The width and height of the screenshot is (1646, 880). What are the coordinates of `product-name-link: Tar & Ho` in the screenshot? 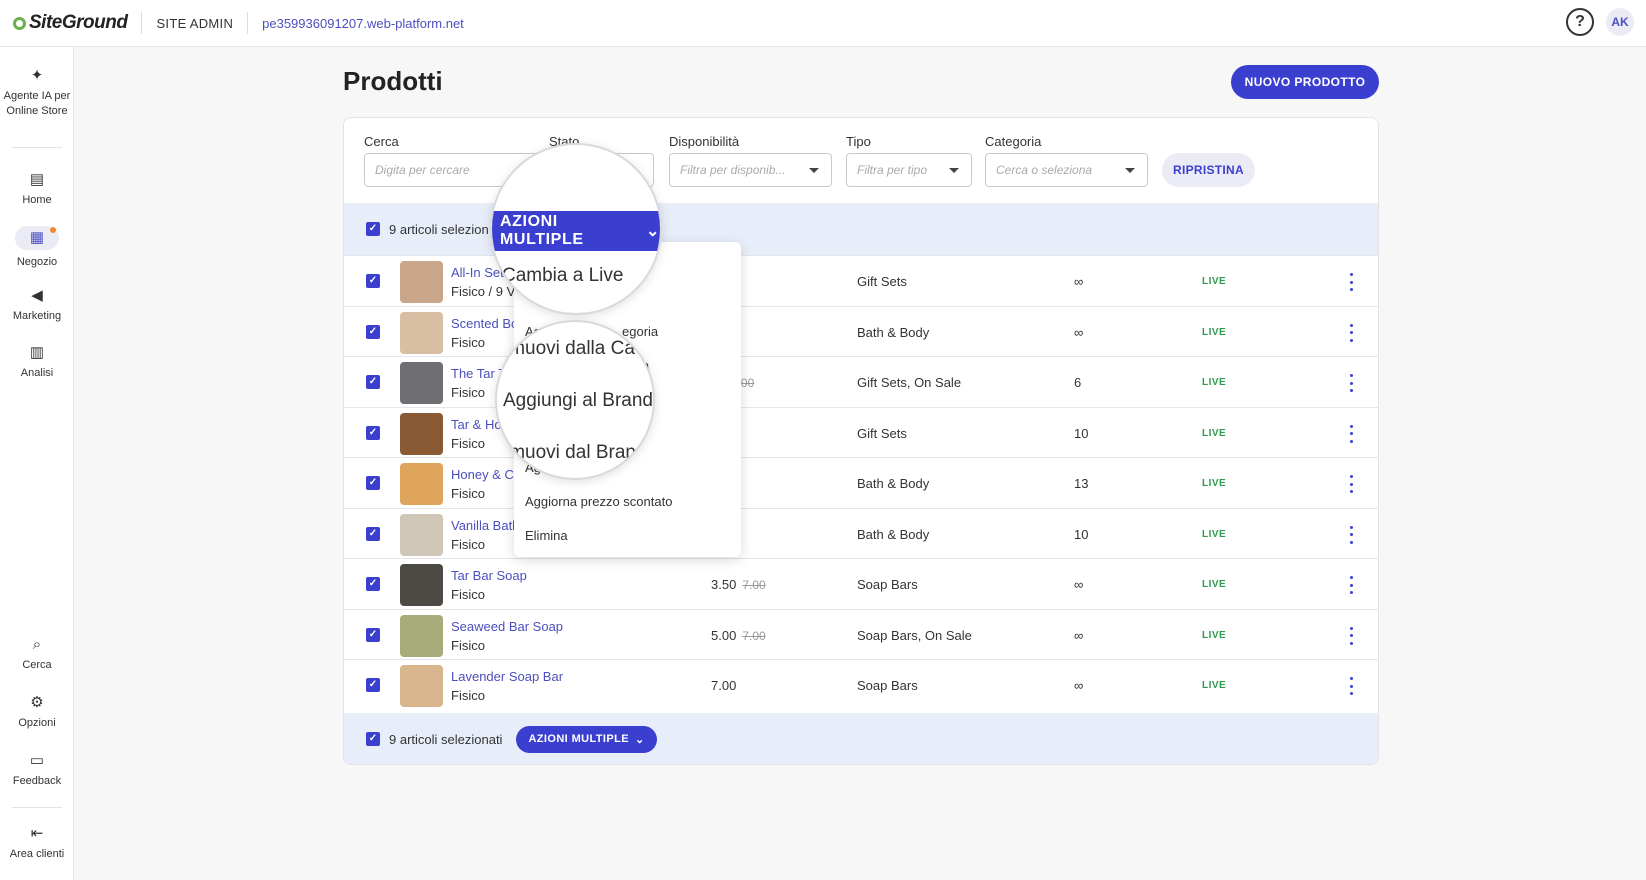 It's located at (476, 424).